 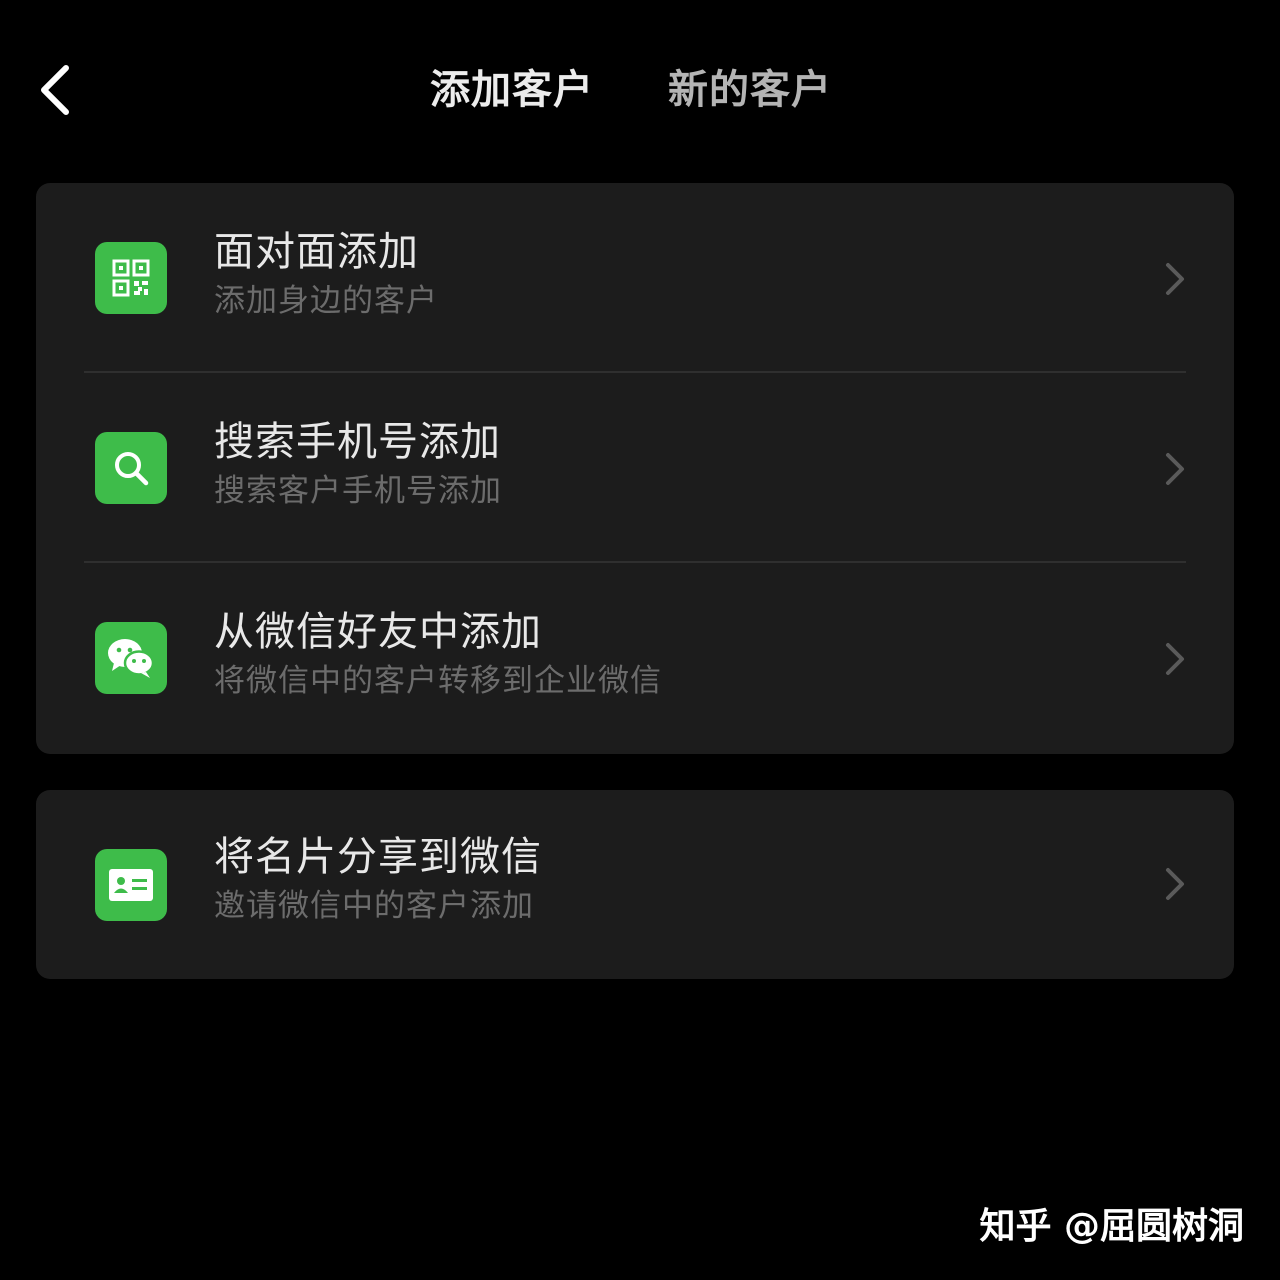 What do you see at coordinates (1111, 1226) in the screenshot?
I see `zhihu-watermark: 知乎 @屈圆树洞` at bounding box center [1111, 1226].